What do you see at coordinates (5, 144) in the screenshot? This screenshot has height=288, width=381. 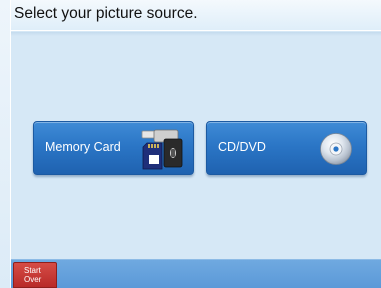 I see `left-margin-strip` at bounding box center [5, 144].